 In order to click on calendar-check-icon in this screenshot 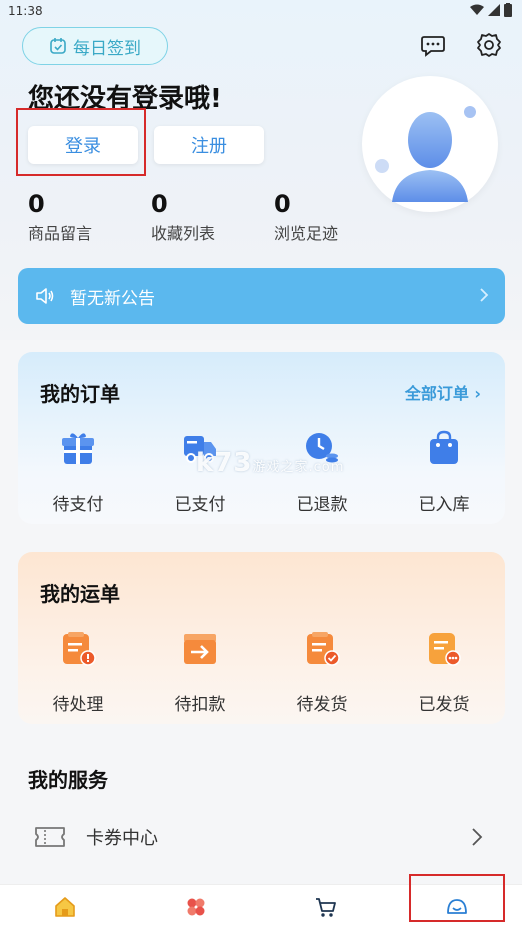, I will do `click(58, 46)`.